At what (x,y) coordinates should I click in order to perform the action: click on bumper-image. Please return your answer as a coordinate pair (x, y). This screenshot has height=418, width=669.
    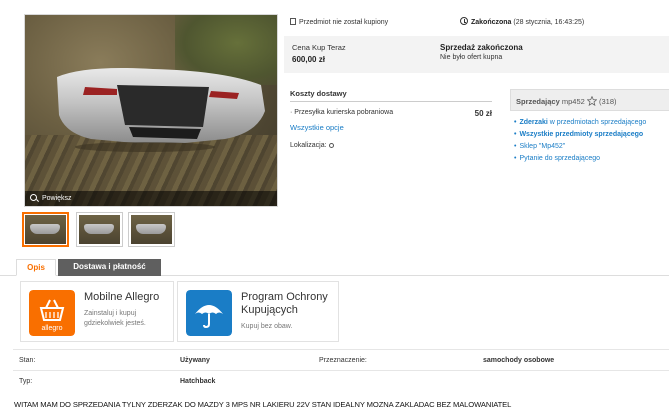
    Looking at the image, I should click on (161, 110).